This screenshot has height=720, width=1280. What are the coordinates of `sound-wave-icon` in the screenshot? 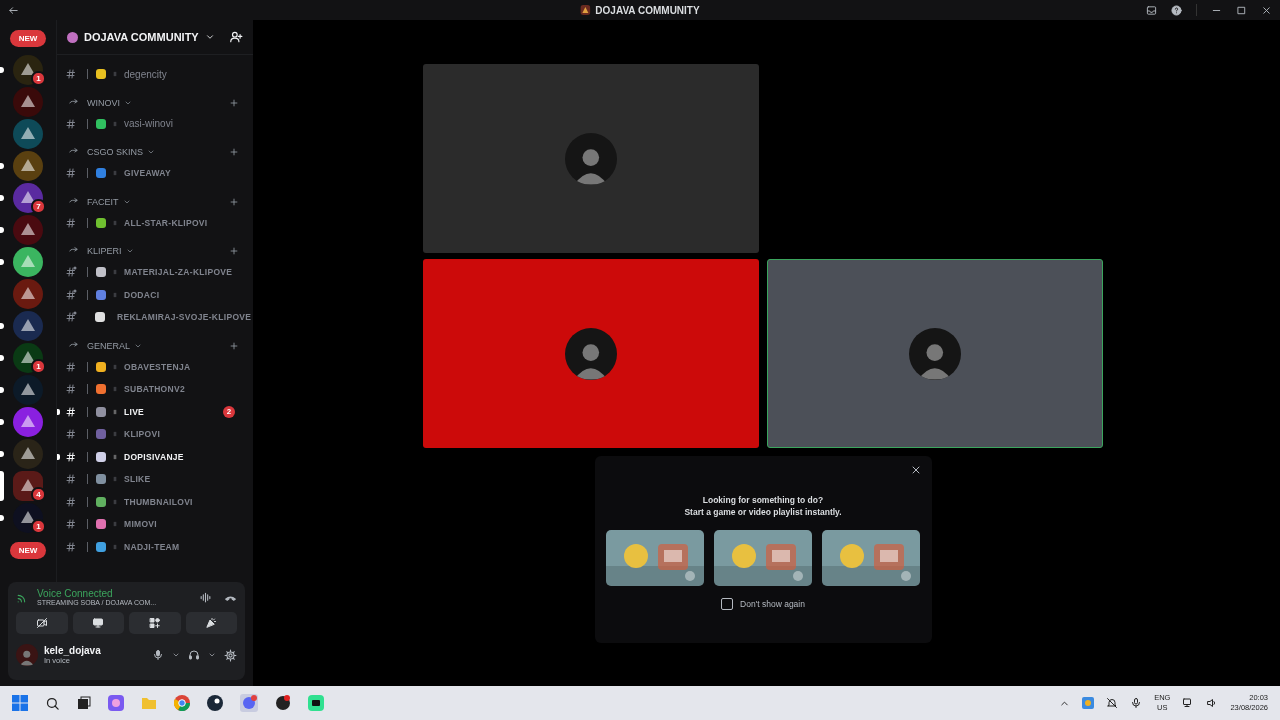 It's located at (205, 597).